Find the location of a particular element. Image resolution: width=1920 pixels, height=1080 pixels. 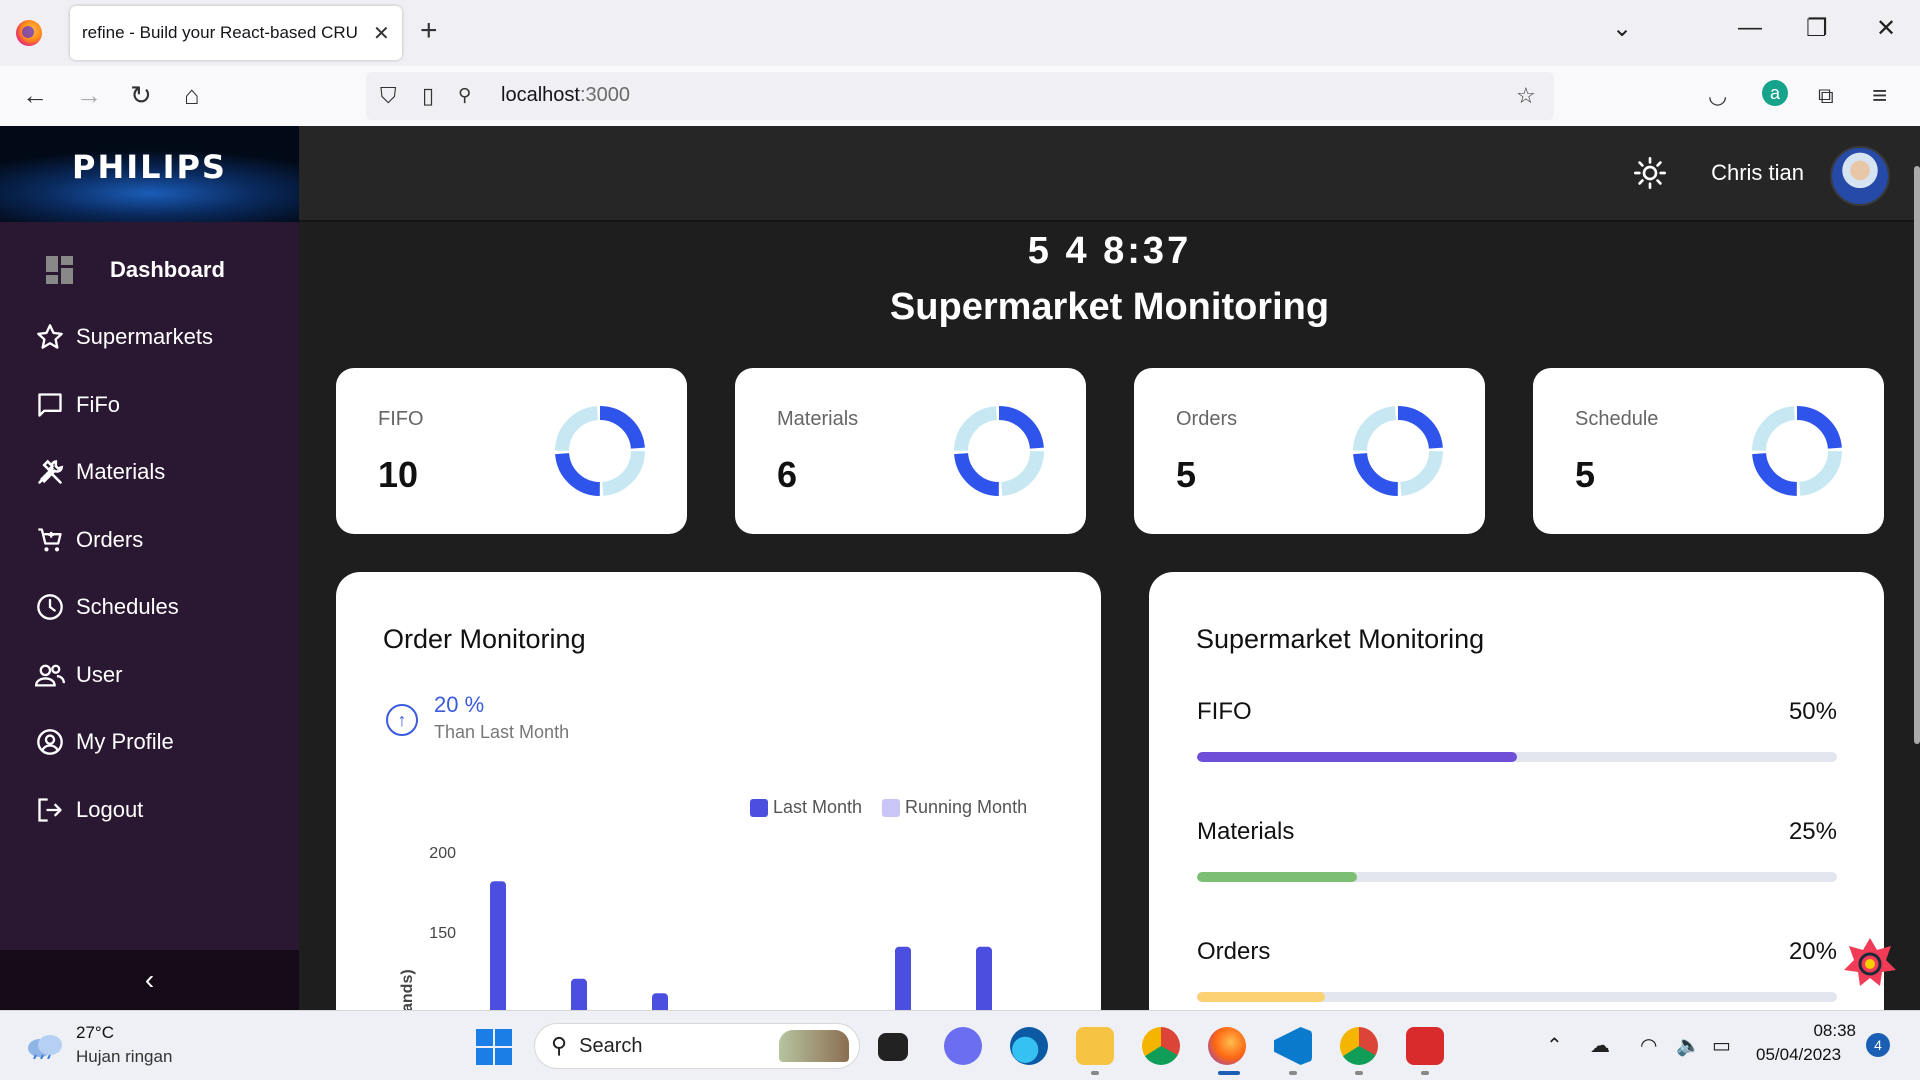

page-scrollbar is located at coordinates (1917, 455).